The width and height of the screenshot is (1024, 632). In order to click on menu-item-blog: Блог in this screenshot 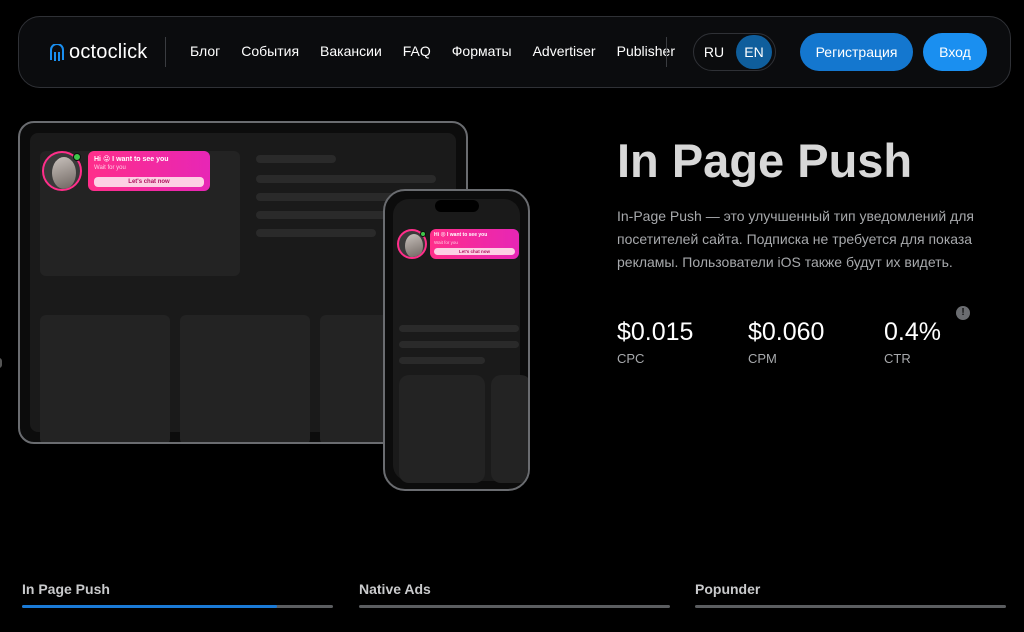, I will do `click(205, 51)`.